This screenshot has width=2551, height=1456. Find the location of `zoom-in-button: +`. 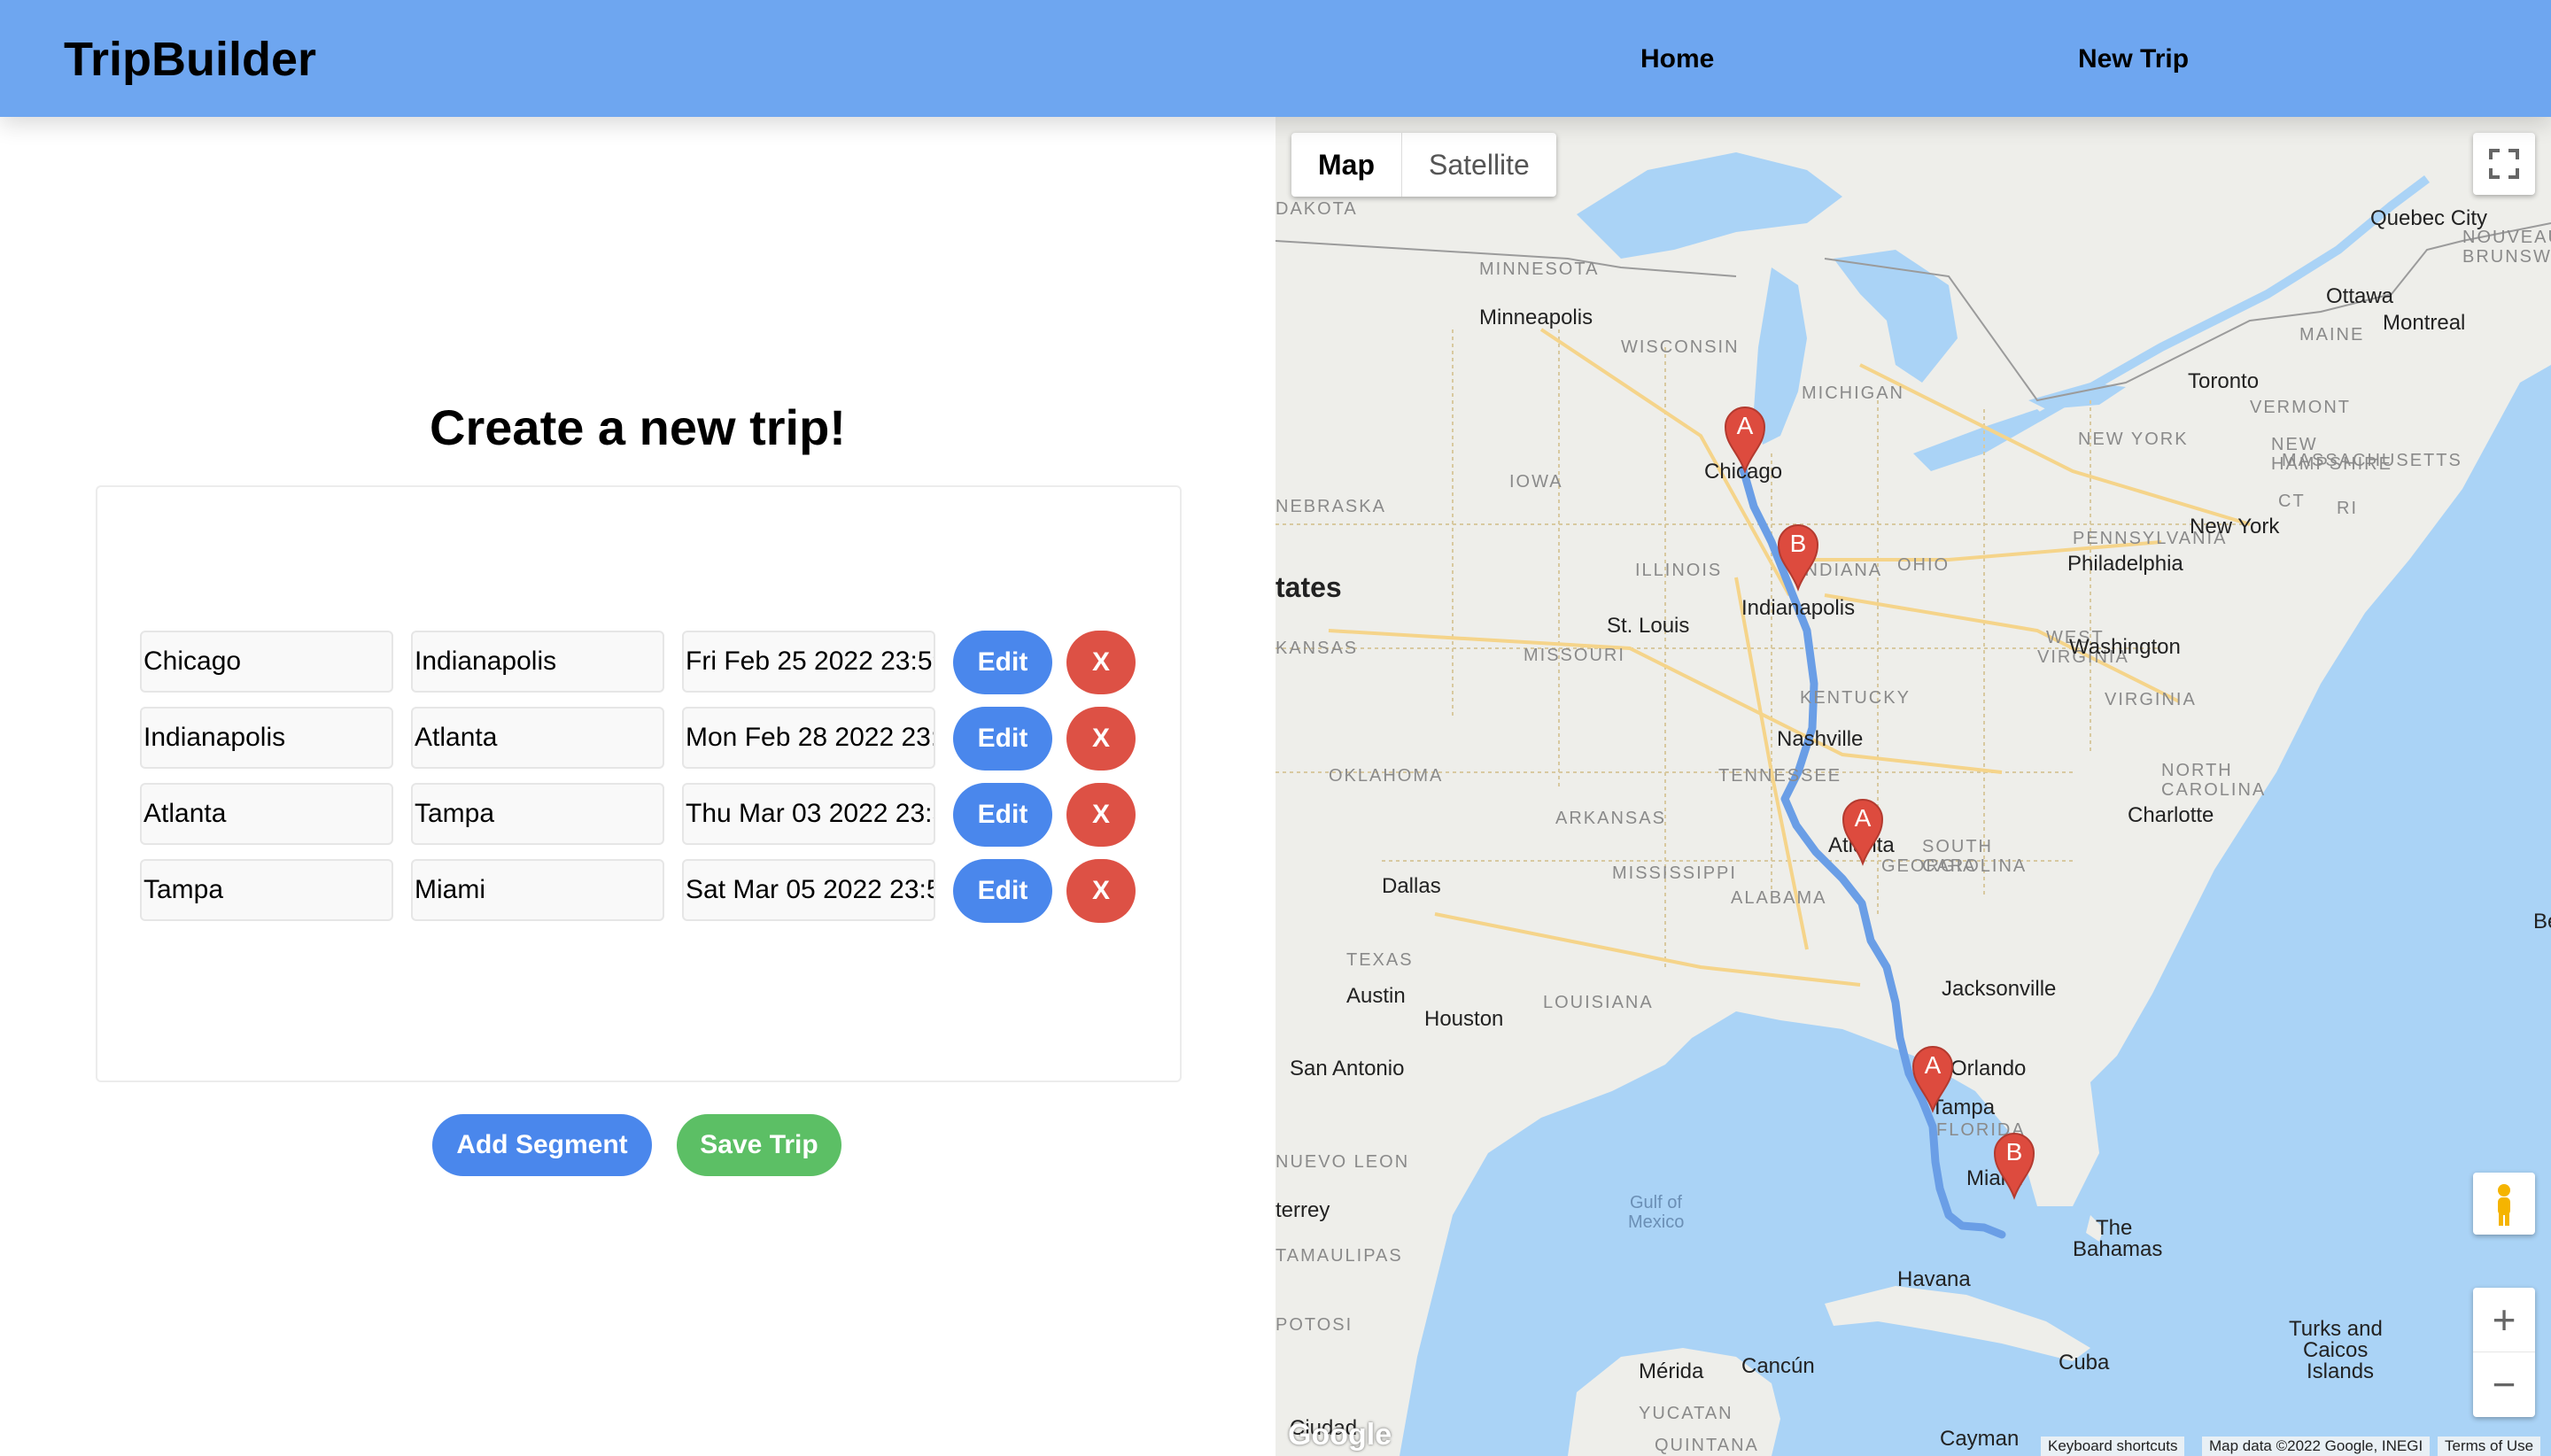

zoom-in-button: + is located at coordinates (2504, 1320).